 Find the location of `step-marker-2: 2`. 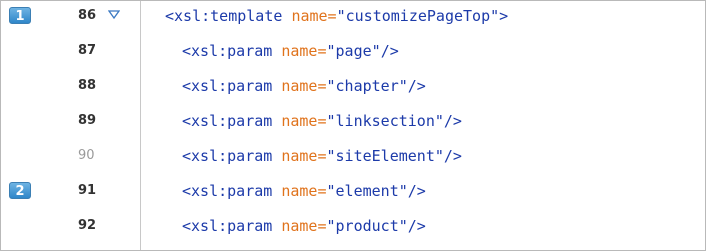

step-marker-2: 2 is located at coordinates (20, 190).